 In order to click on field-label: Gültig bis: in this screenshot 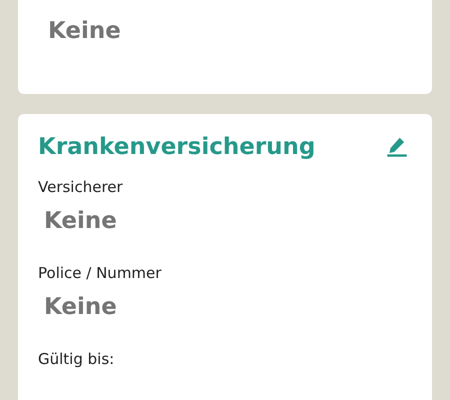, I will do `click(77, 359)`.